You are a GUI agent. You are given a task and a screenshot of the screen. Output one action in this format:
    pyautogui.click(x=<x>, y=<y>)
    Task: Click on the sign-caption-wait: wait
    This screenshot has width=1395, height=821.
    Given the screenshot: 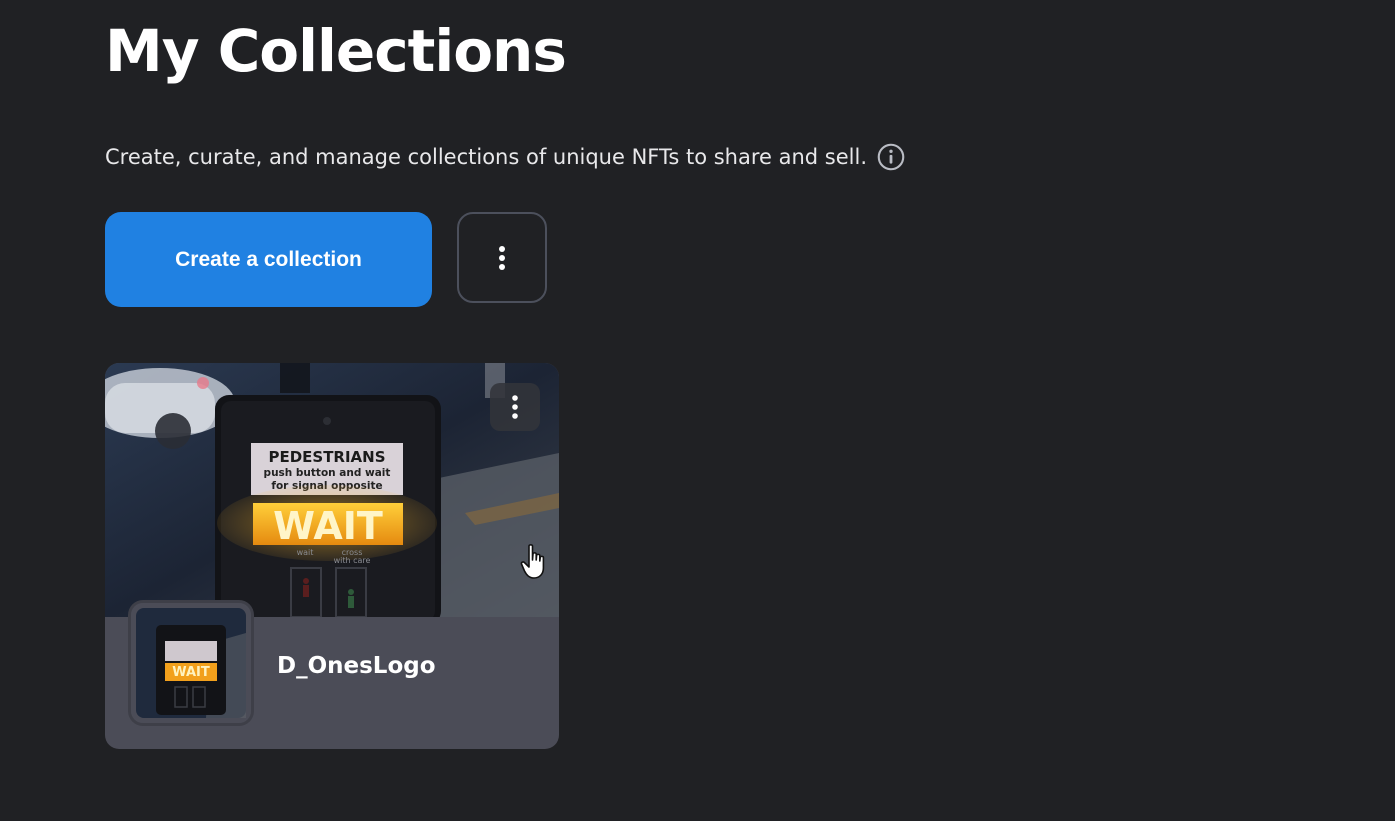 What is the action you would take?
    pyautogui.click(x=305, y=552)
    